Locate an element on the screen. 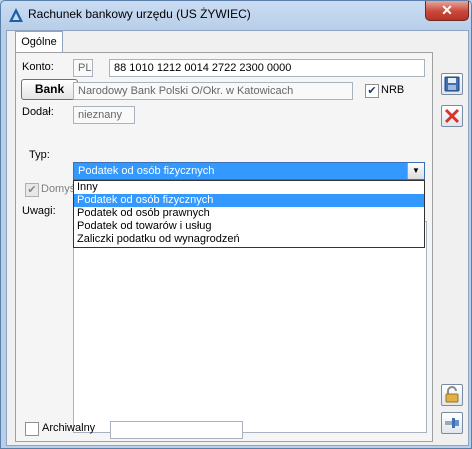  domyslny-label: Domyś is located at coordinates (58, 189).